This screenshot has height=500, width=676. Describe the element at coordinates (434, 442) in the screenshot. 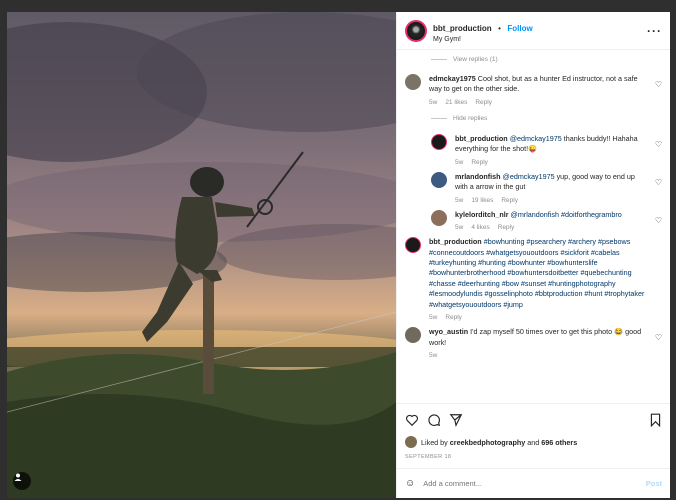

I see `liked-by-prefix: Liked by` at that location.